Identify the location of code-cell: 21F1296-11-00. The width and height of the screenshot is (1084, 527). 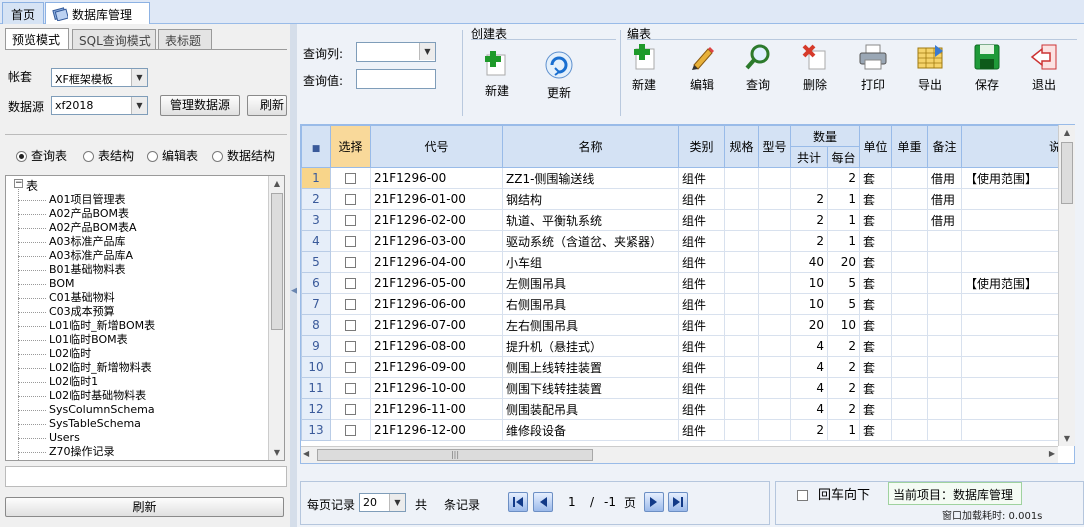
(436, 409).